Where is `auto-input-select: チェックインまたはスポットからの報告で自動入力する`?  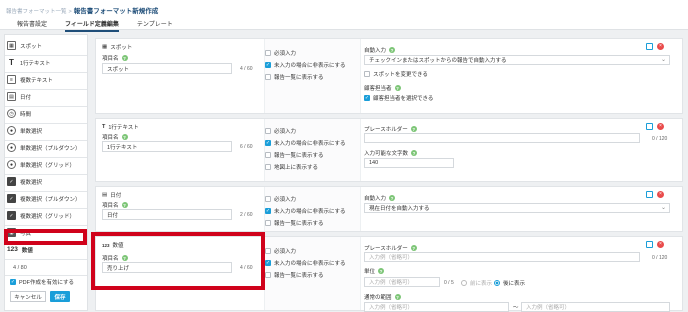
auto-input-select: チェックインまたはスポットからの報告で自動入力する is located at coordinates (517, 60).